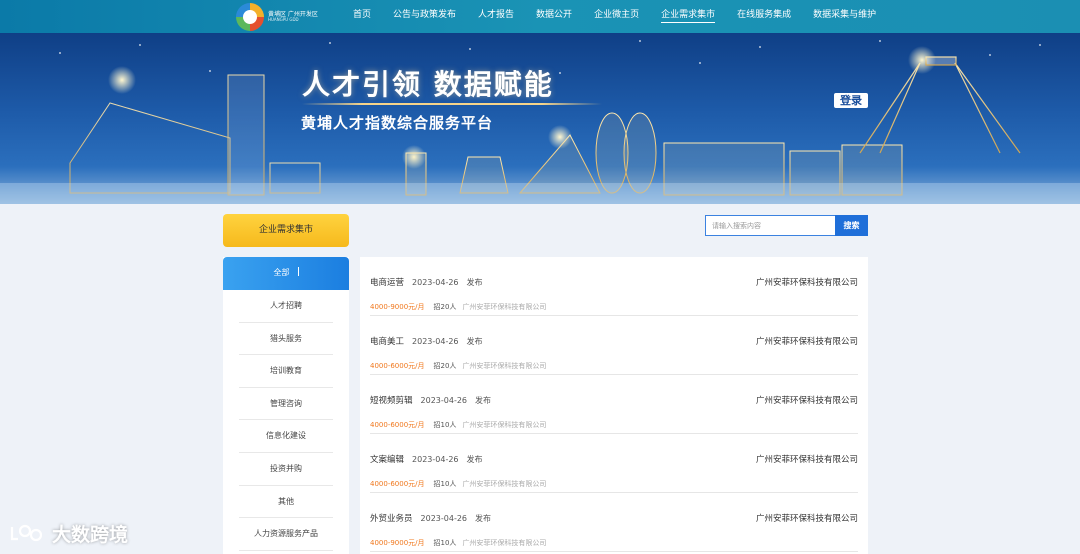  Describe the element at coordinates (250, 17) in the screenshot. I see `logo-emblem-icon` at that location.